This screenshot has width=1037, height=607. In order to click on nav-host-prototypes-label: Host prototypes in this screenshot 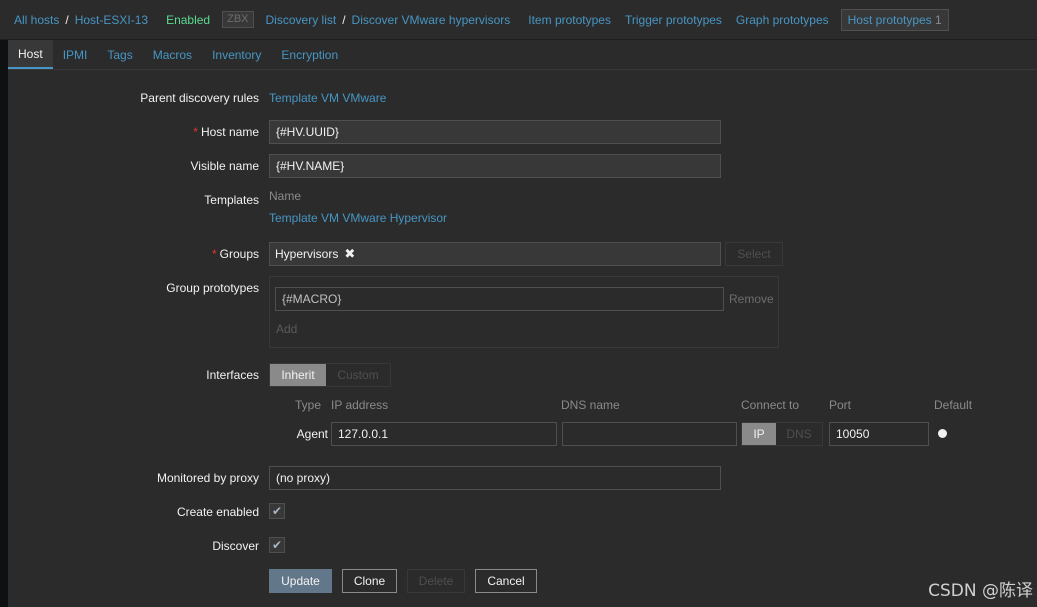, I will do `click(889, 19)`.